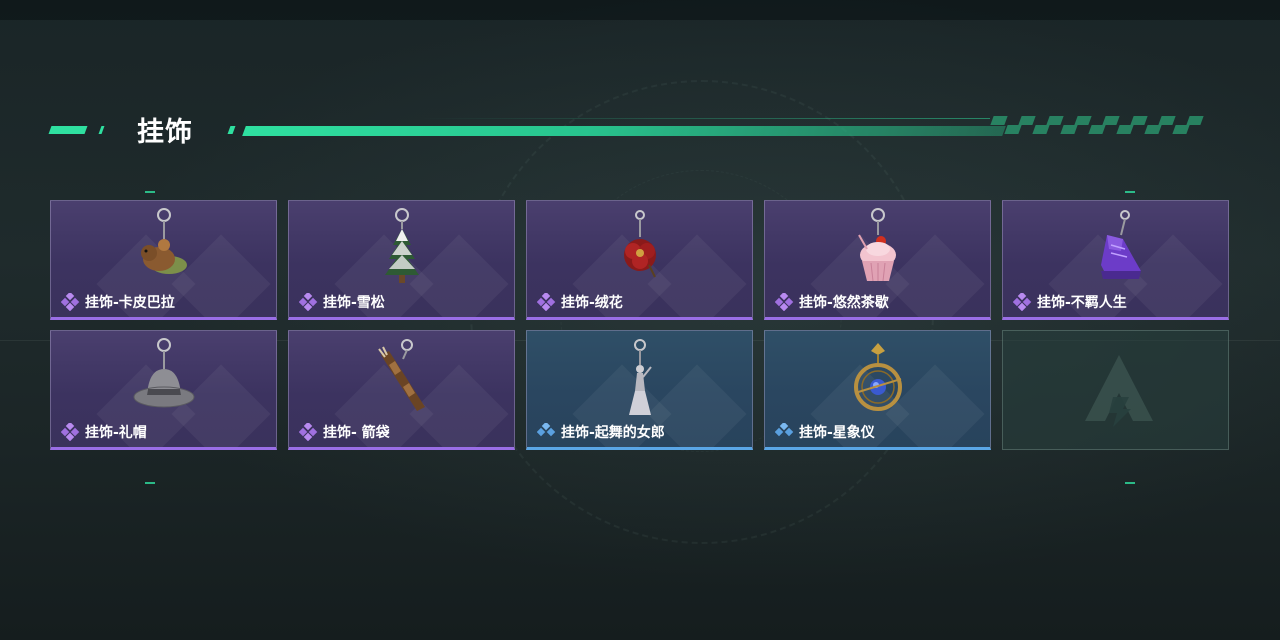 Image resolution: width=1280 pixels, height=640 pixels. What do you see at coordinates (877, 245) in the screenshot?
I see `cupcake-charm-icon` at bounding box center [877, 245].